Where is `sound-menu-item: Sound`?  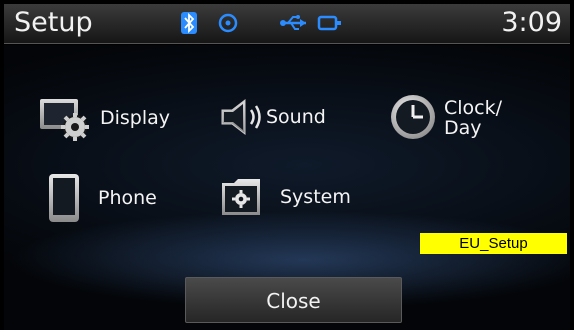
sound-menu-item: Sound is located at coordinates (272, 117).